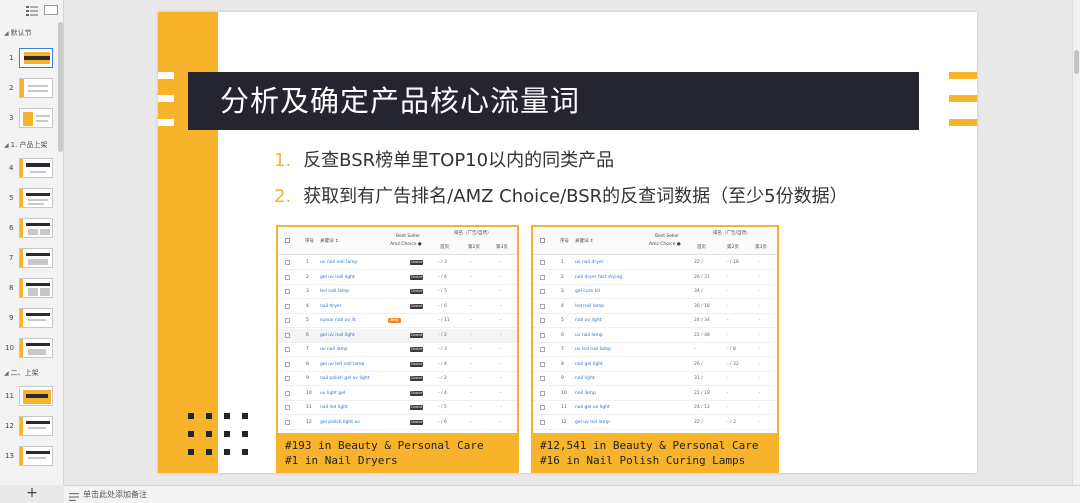 The height and width of the screenshot is (503, 1080). I want to click on keyword-link: sunuv nail uv lit, so click(338, 320).